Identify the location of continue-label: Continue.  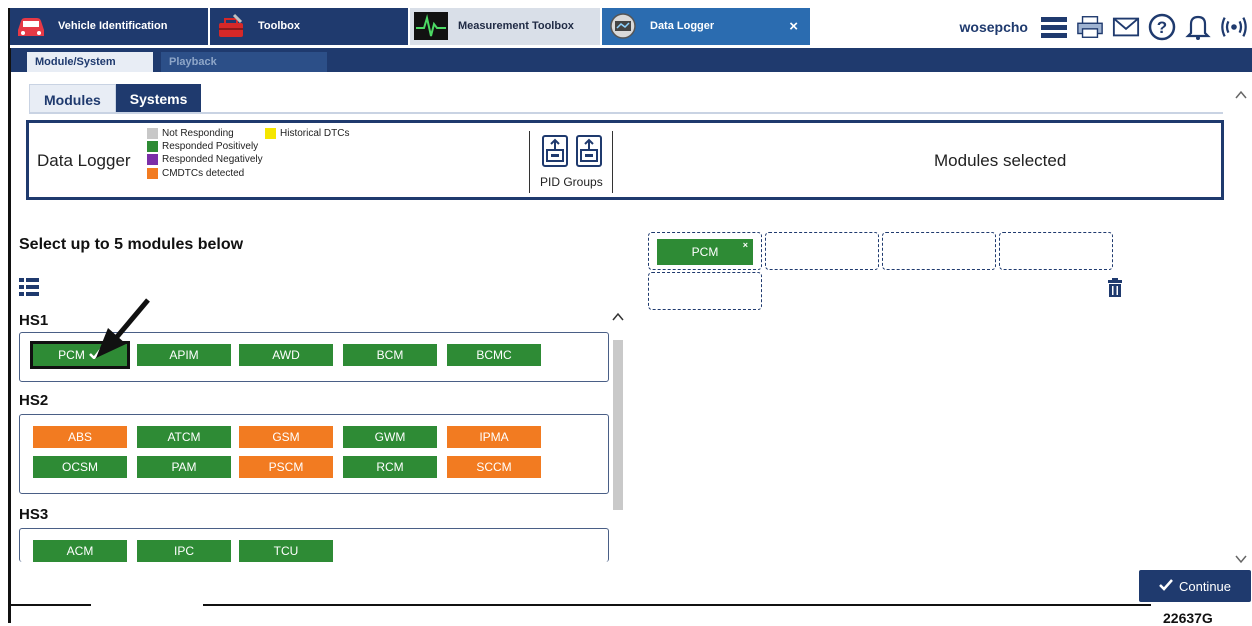
(1205, 586).